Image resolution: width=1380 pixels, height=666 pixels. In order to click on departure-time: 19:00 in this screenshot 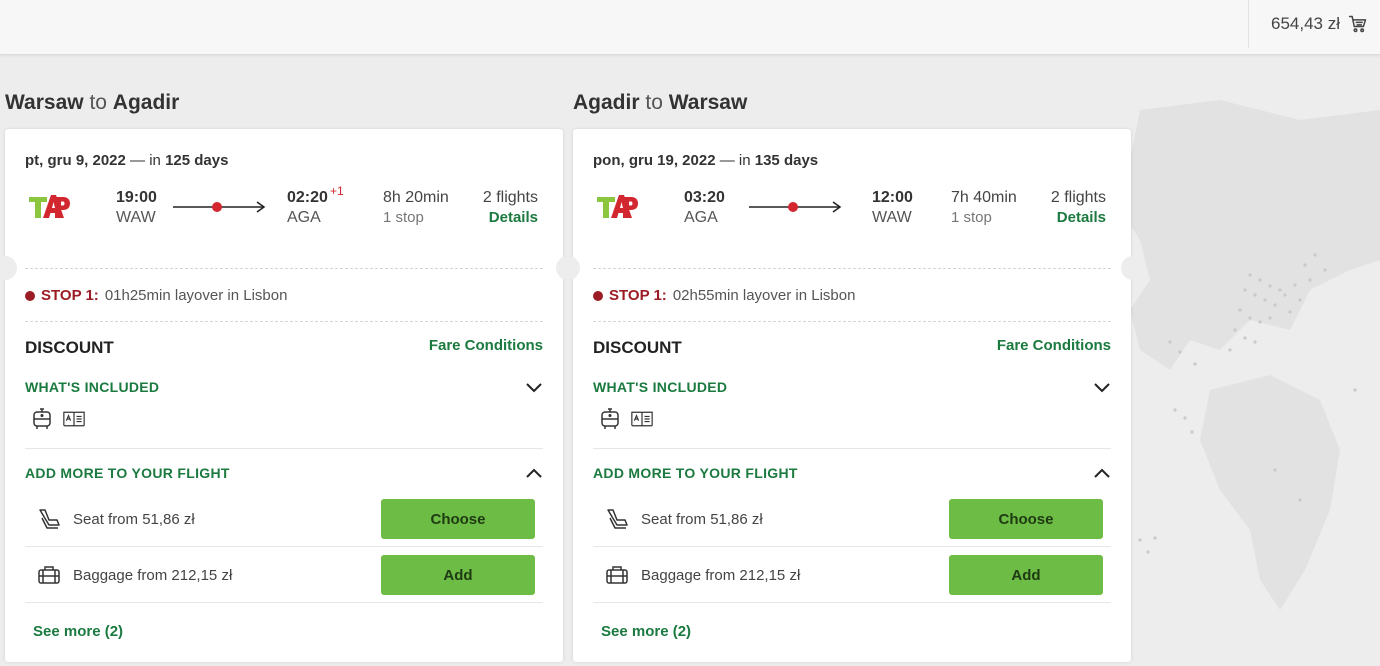, I will do `click(136, 197)`.